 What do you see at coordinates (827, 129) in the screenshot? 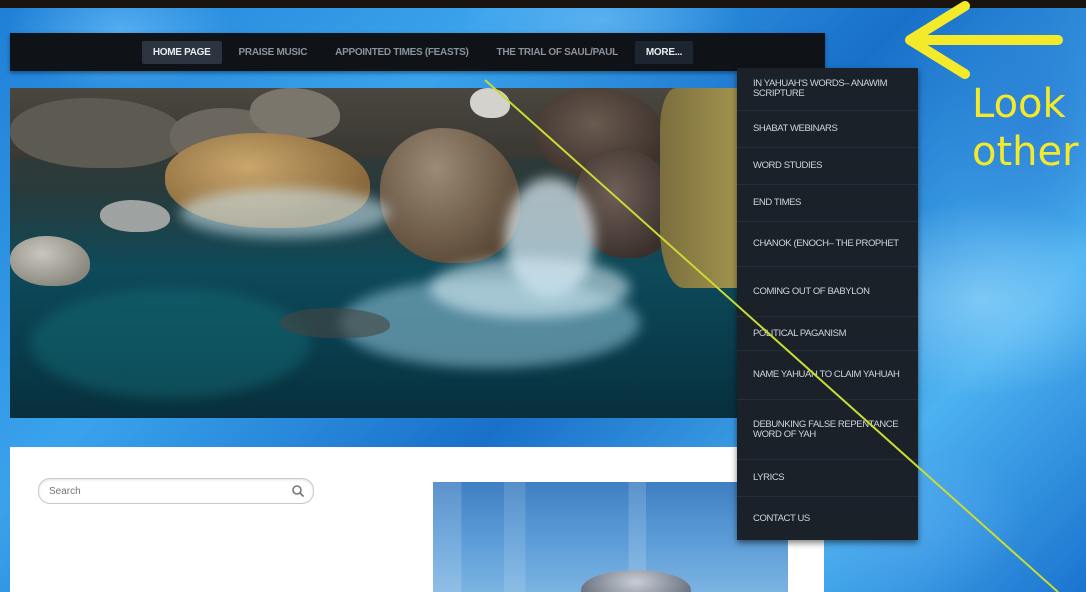
I see `dropdown-item-shabat-webinars: SHABAT WEBINARS` at bounding box center [827, 129].